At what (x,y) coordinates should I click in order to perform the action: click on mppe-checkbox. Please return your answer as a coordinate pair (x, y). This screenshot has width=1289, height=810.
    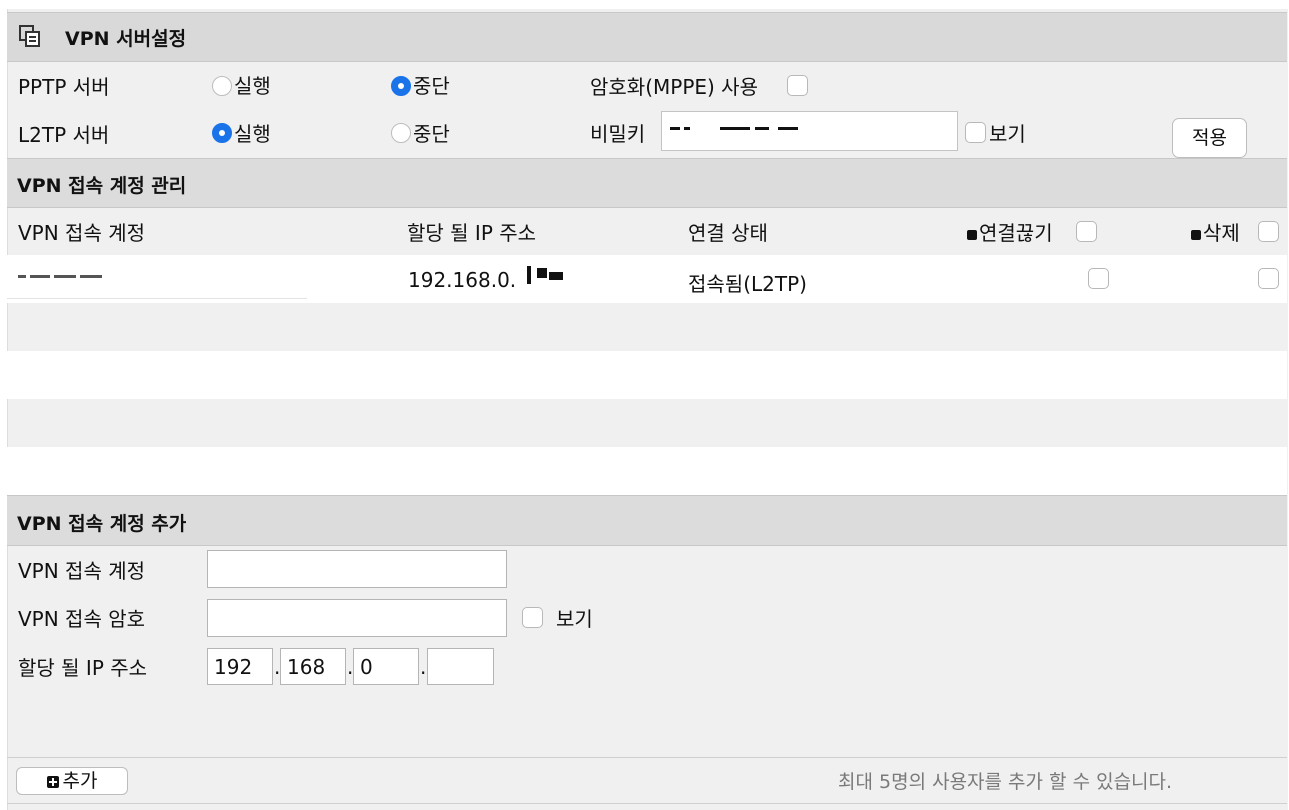
    Looking at the image, I should click on (797, 85).